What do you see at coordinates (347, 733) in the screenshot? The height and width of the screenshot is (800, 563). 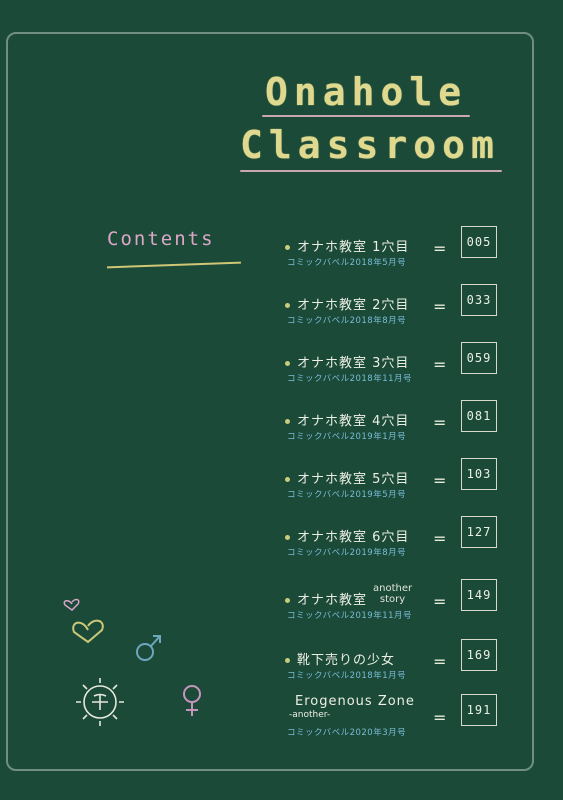 I see `entry-source: コミックバベル2020年3月号` at bounding box center [347, 733].